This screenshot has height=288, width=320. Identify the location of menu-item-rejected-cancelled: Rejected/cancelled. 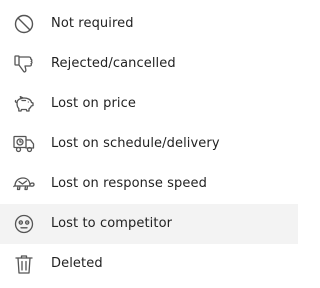
(149, 64).